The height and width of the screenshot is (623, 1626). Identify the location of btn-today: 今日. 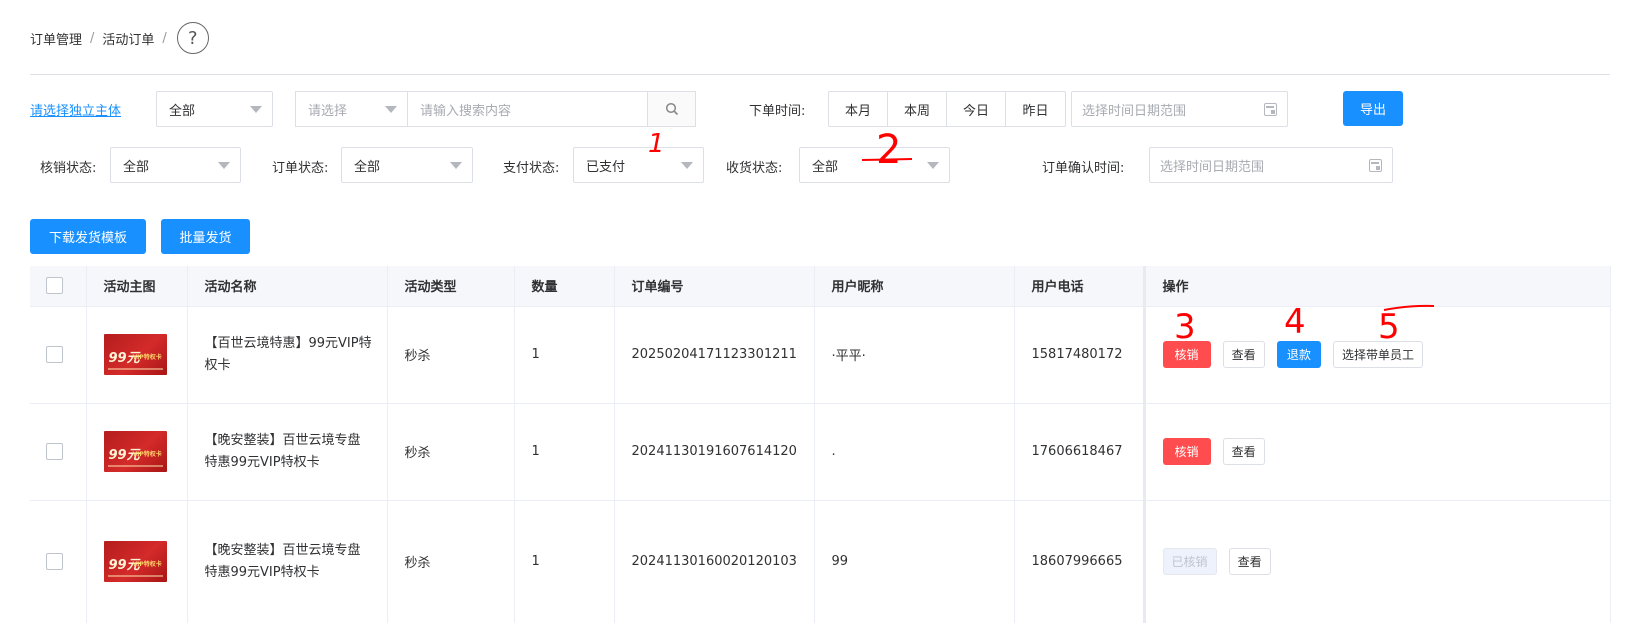
(976, 109).